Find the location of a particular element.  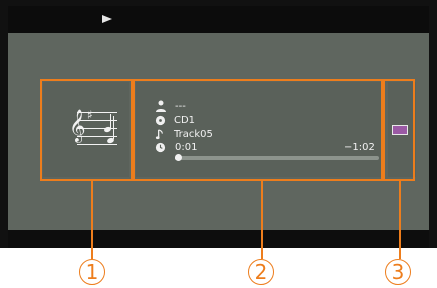

bottom-bar is located at coordinates (218, 239).